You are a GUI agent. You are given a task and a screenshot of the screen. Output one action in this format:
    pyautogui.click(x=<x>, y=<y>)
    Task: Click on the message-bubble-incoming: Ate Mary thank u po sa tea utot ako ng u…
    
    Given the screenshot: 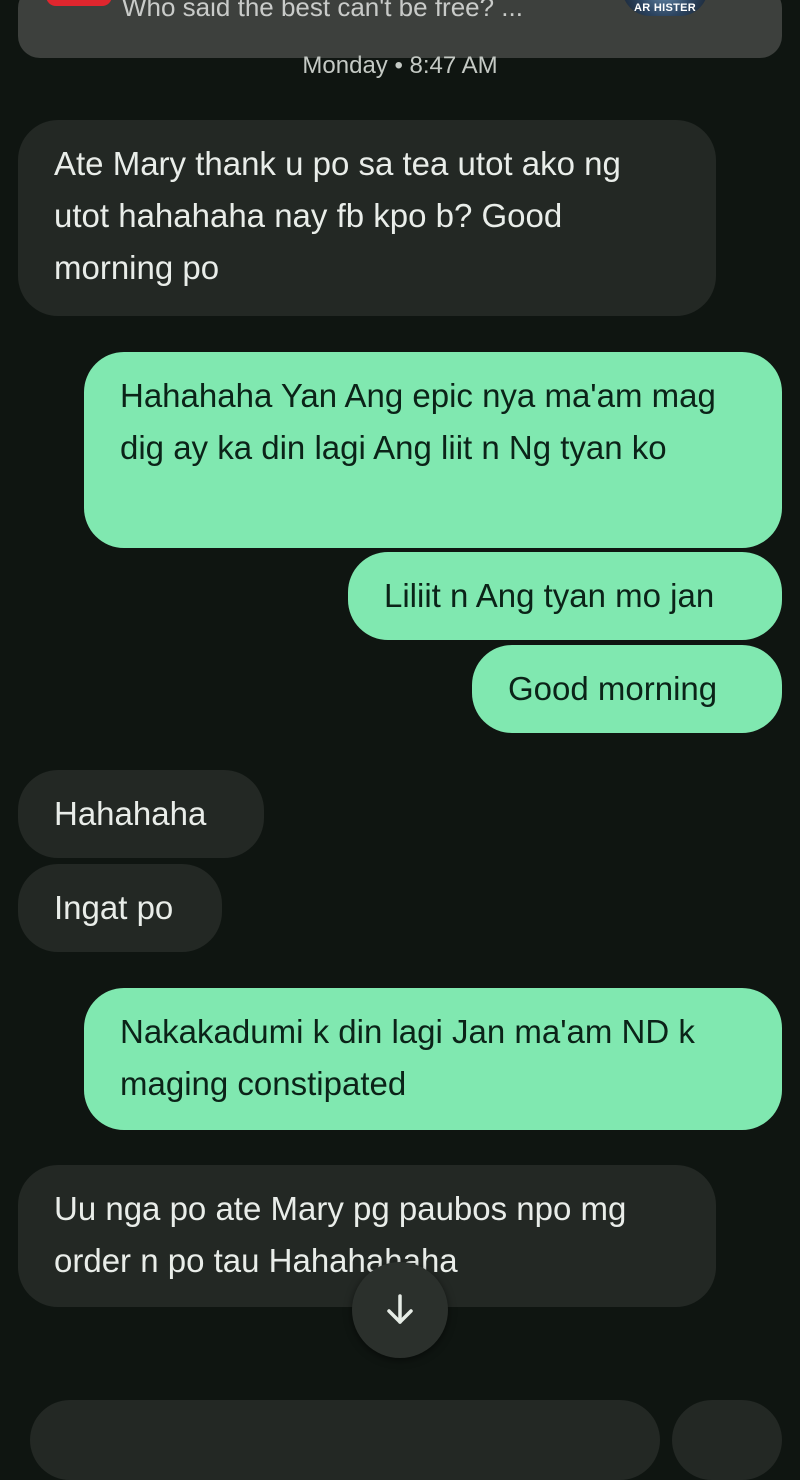 What is the action you would take?
    pyautogui.click(x=367, y=218)
    